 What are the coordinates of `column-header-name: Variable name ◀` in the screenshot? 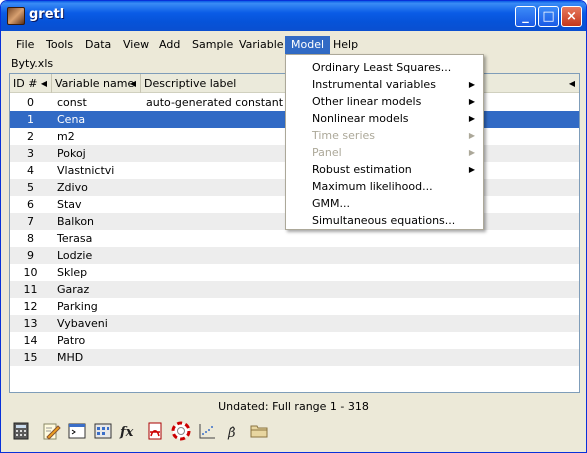 It's located at (96, 83).